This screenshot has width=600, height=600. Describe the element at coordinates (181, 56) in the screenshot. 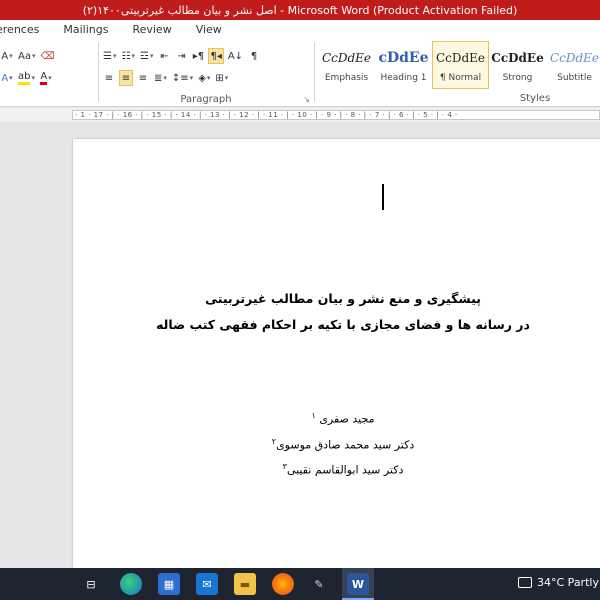

I see `increase-indent-icon: ⇥` at that location.